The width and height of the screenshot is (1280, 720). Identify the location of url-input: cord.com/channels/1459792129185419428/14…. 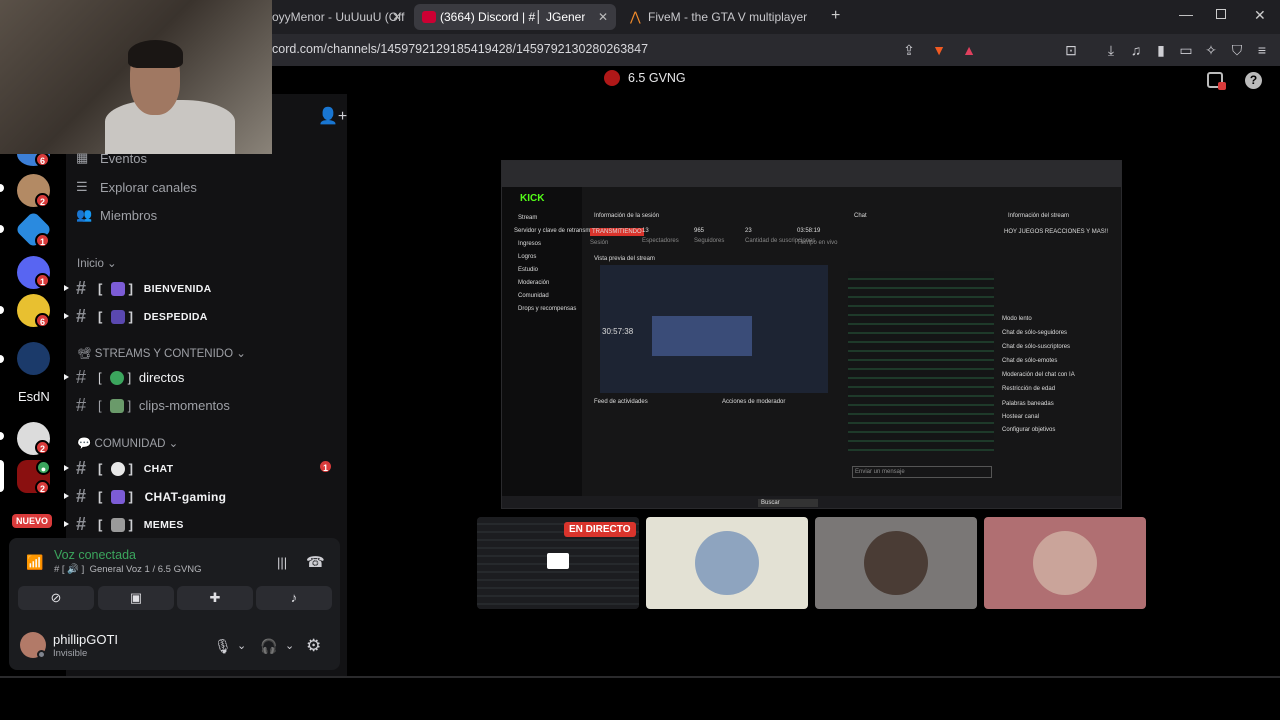
(460, 49).